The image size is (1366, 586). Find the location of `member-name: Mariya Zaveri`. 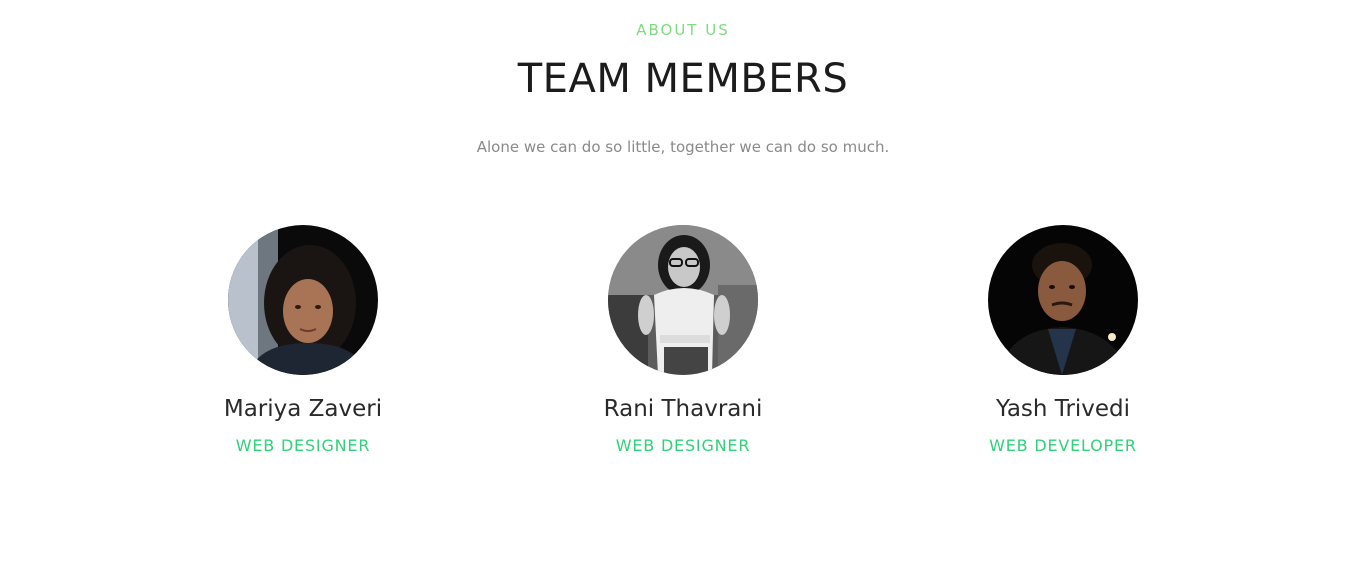

member-name: Mariya Zaveri is located at coordinates (303, 409).